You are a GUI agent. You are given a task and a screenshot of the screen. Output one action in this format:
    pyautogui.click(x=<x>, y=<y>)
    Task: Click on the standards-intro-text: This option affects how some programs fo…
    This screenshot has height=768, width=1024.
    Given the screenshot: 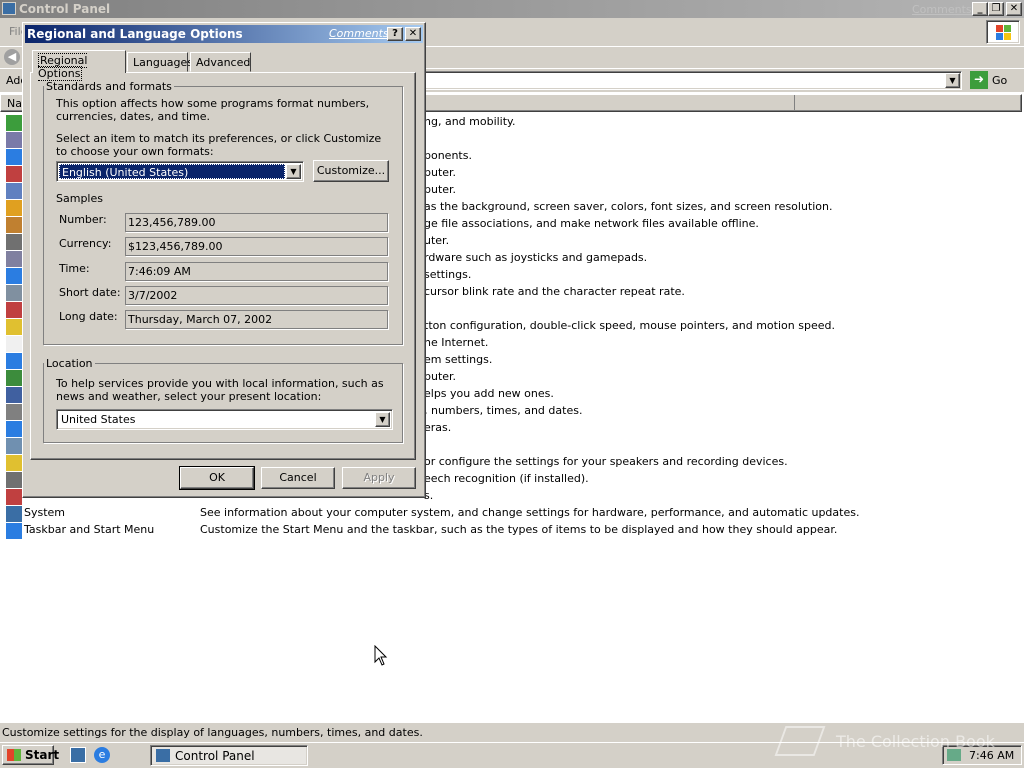 What is the action you would take?
    pyautogui.click(x=213, y=110)
    